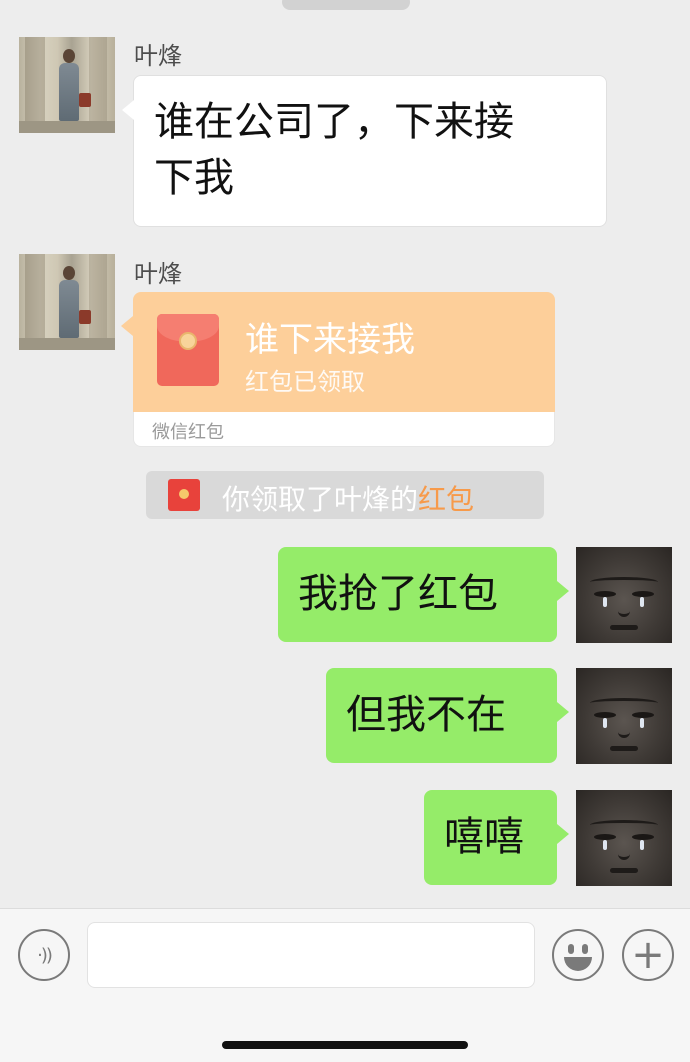 This screenshot has width=690, height=1062. I want to click on message-bubble-sent: 嘻嘻, so click(496, 837).